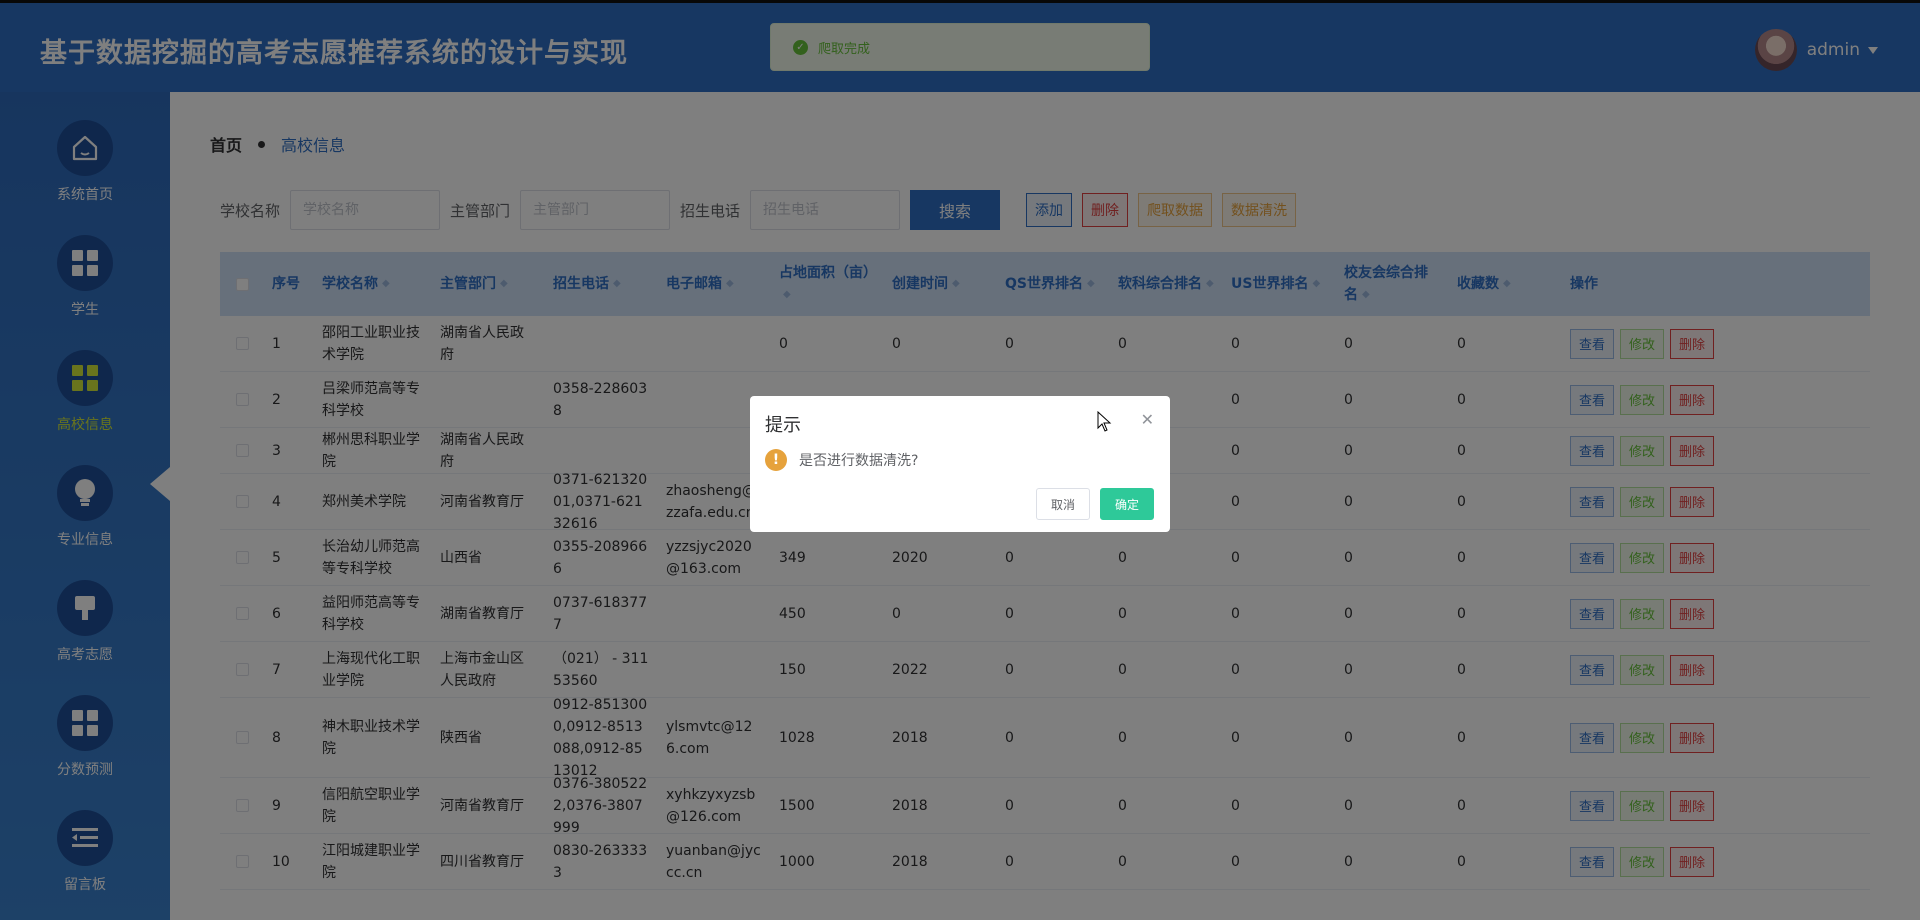 The width and height of the screenshot is (1920, 920). What do you see at coordinates (1104, 421) in the screenshot?
I see `mouse-cursor-icon` at bounding box center [1104, 421].